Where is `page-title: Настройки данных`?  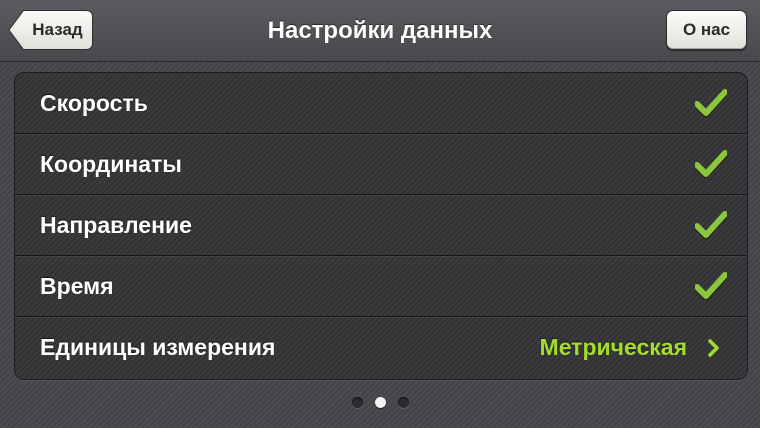
page-title: Настройки данных is located at coordinates (380, 30).